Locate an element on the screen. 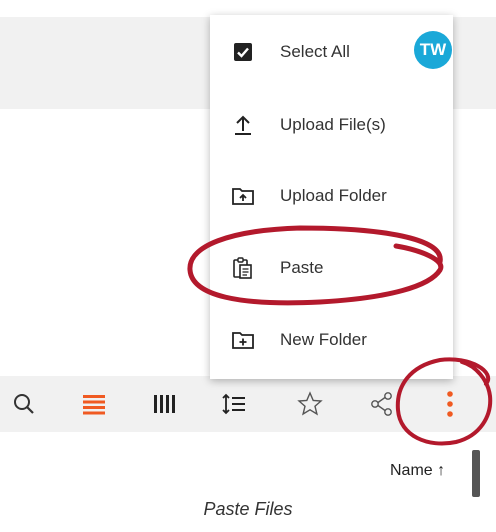 The height and width of the screenshot is (532, 496). column-view-button is located at coordinates (164, 404).